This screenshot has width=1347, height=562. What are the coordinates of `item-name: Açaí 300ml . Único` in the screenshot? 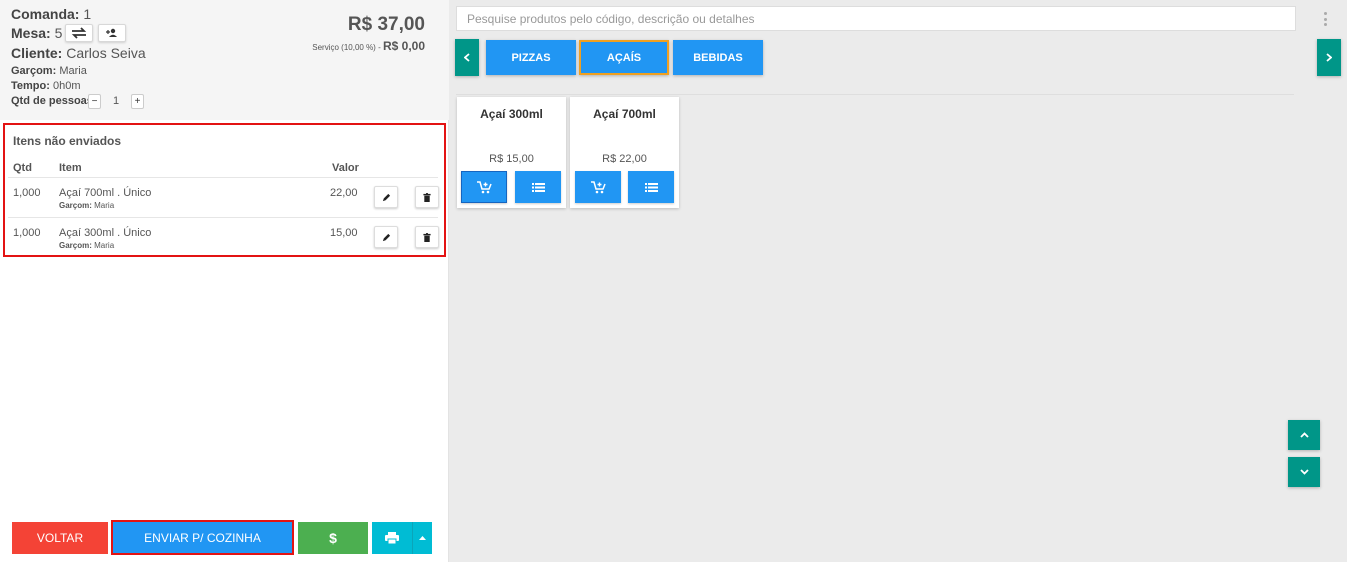 It's located at (105, 233).